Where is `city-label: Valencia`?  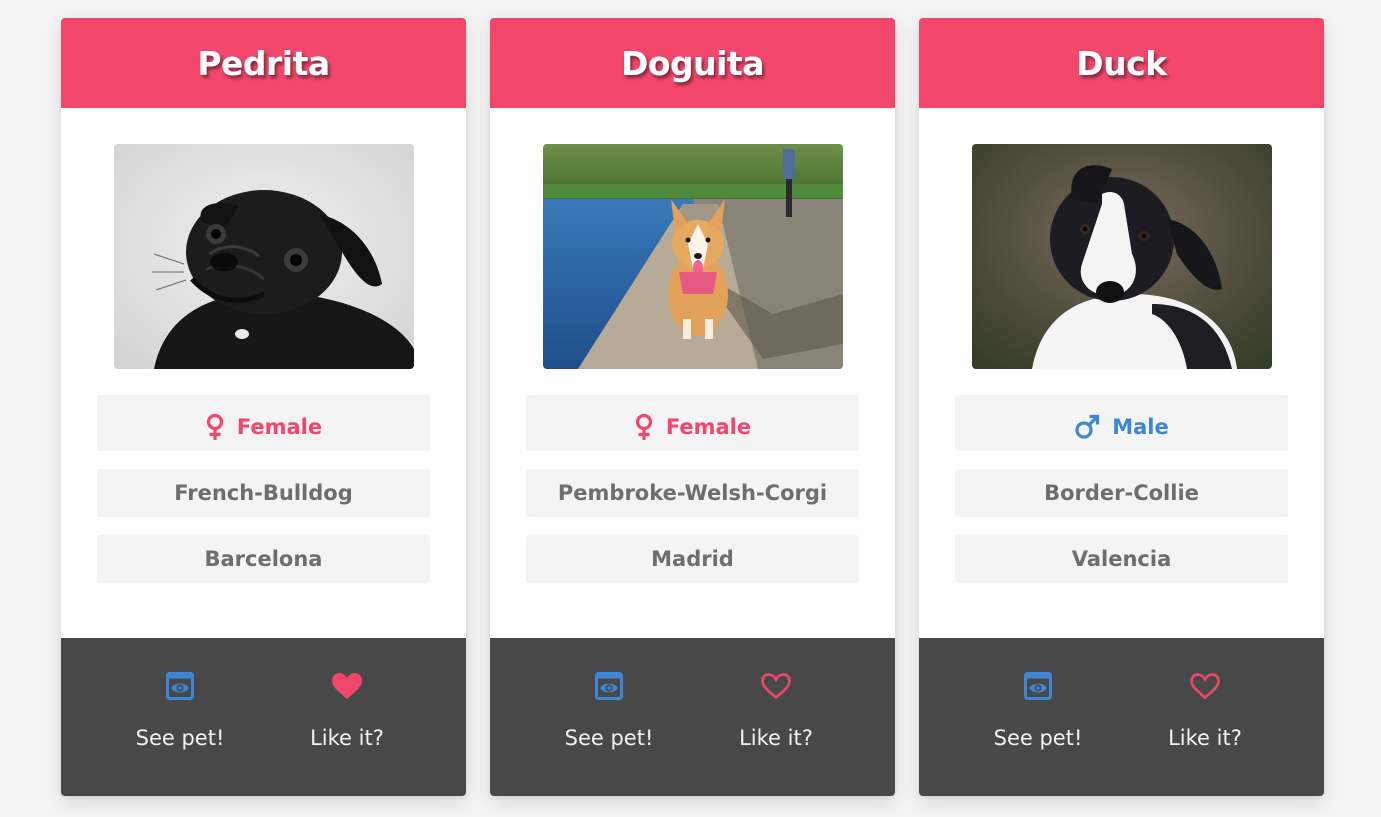
city-label: Valencia is located at coordinates (1121, 559).